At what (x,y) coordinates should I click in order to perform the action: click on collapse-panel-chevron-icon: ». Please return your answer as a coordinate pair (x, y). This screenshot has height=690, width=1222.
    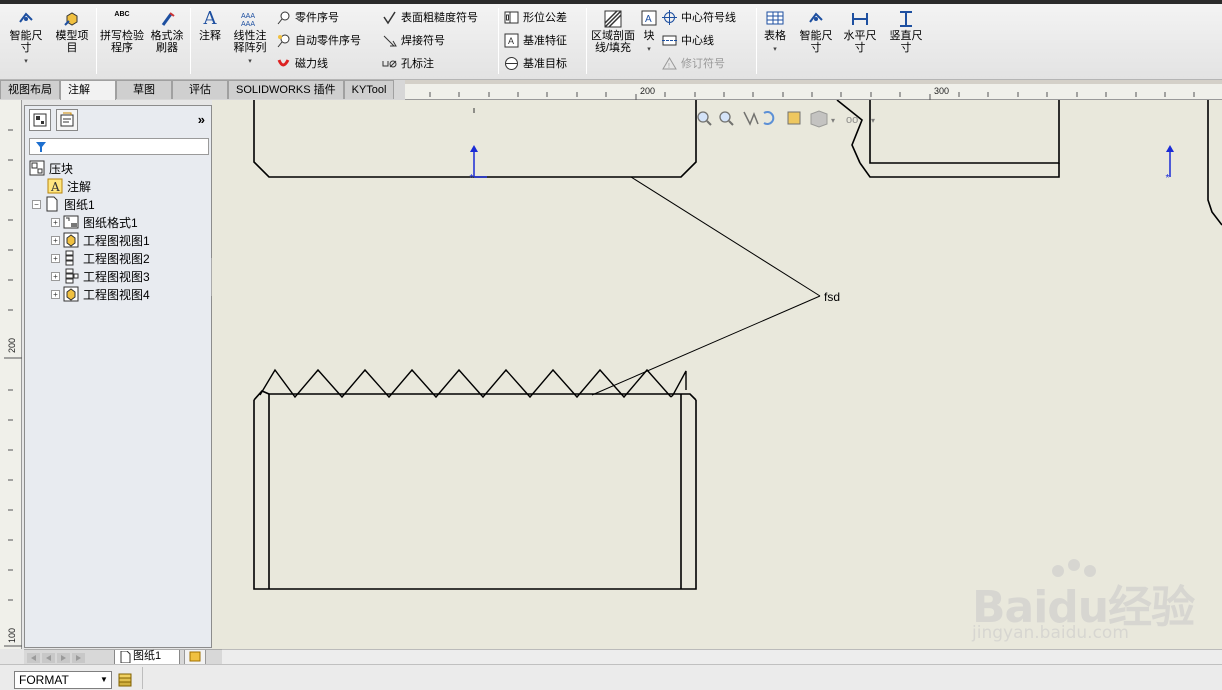
    Looking at the image, I should click on (201, 119).